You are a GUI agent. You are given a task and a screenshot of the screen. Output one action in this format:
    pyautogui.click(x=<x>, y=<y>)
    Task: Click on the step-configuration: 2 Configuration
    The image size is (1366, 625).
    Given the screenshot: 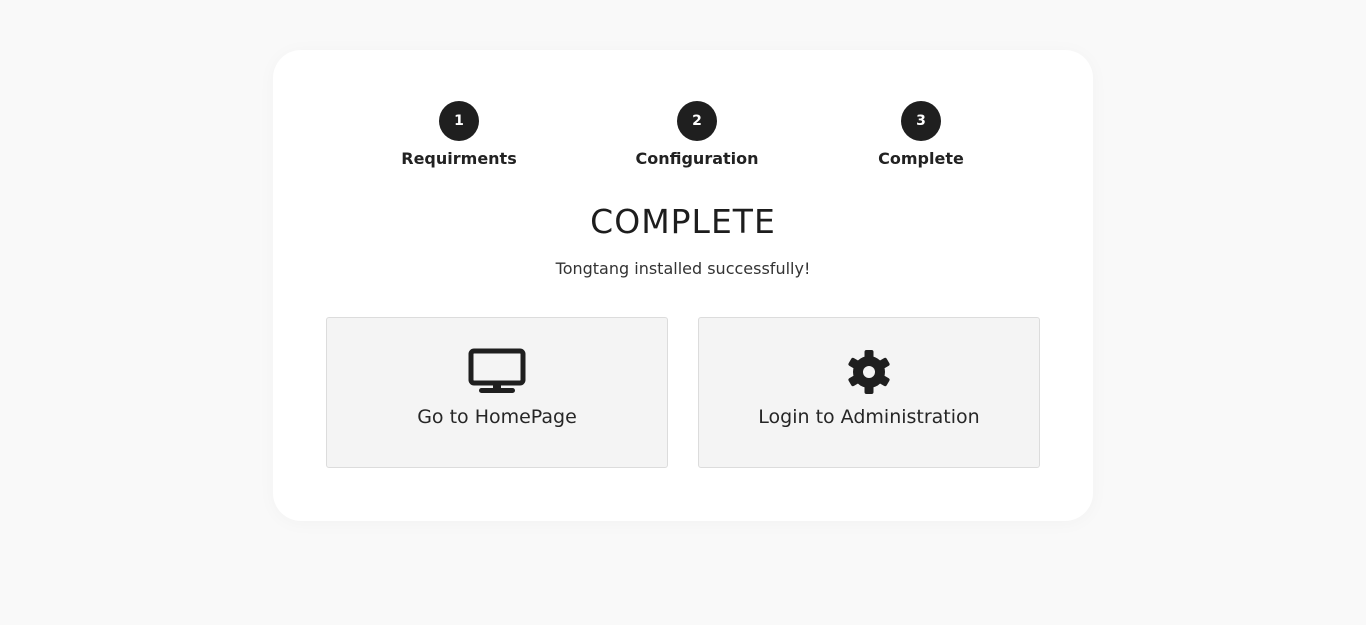 What is the action you would take?
    pyautogui.click(x=697, y=134)
    